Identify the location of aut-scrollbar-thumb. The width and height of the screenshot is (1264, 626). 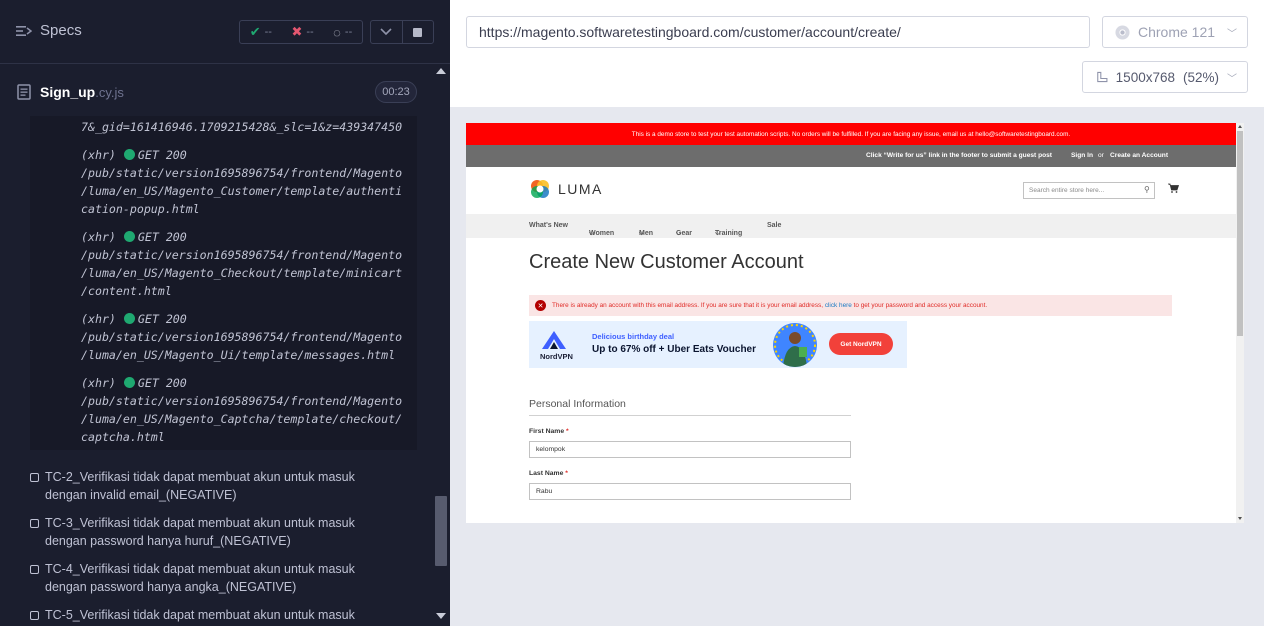
(1240, 233).